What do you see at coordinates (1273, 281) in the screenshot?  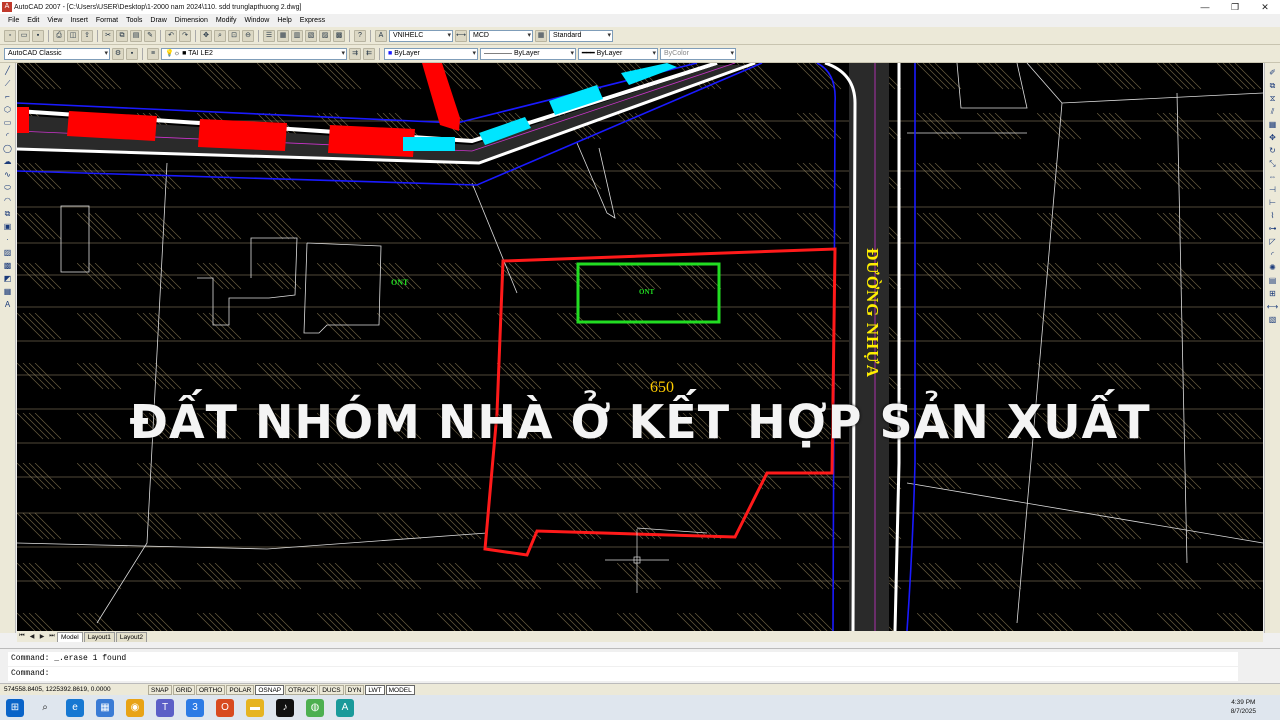 I see `draworder-icon: ▤` at bounding box center [1273, 281].